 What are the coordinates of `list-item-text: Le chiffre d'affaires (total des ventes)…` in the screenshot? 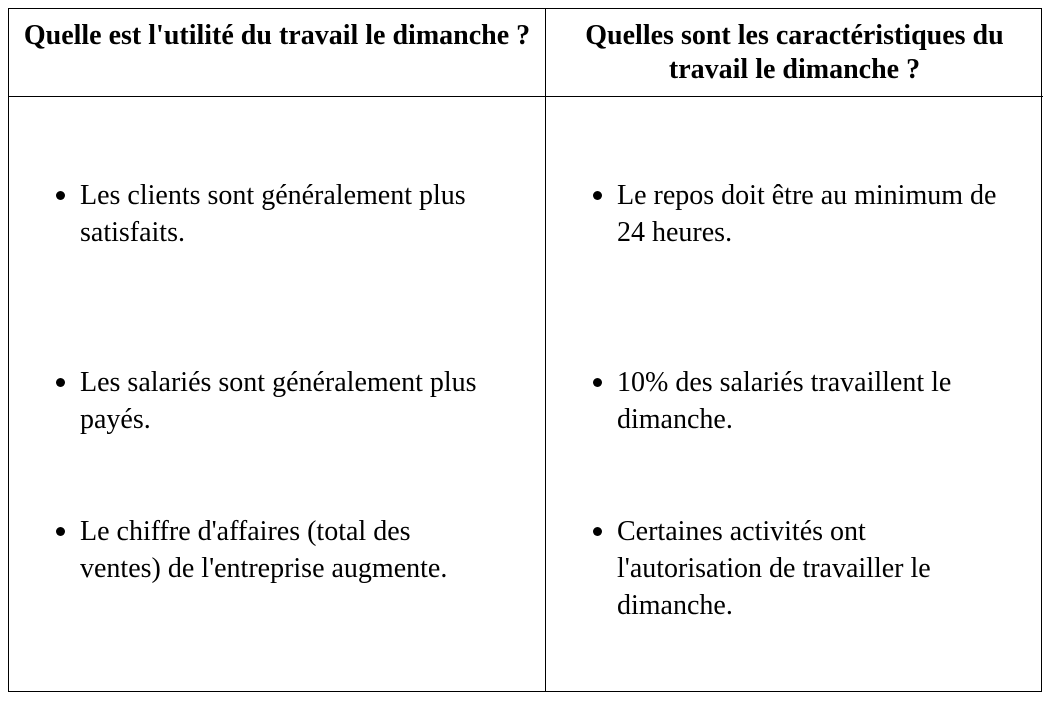 It's located at (264, 550).